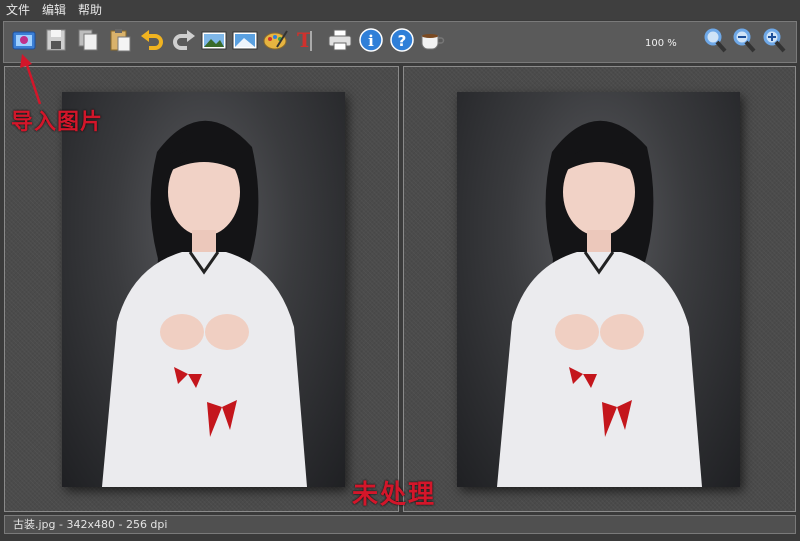 This screenshot has height=541, width=800. I want to click on palette-button, so click(276, 40).